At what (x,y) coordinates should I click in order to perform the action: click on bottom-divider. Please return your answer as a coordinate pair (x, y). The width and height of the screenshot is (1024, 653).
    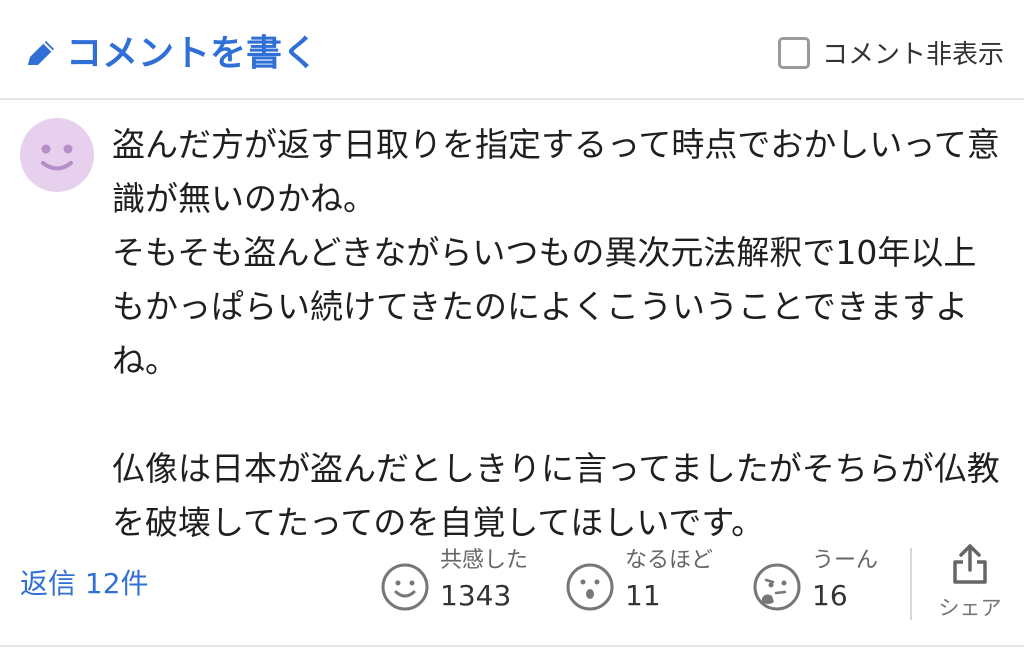
    Looking at the image, I should click on (512, 646).